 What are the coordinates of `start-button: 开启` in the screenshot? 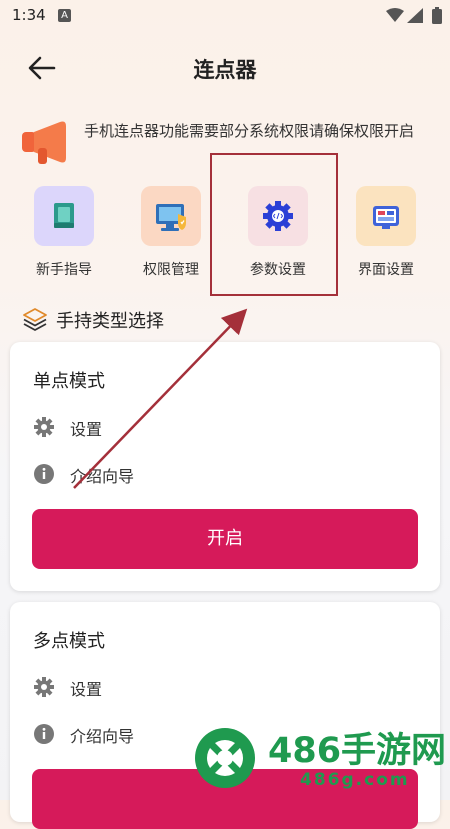 It's located at (225, 539).